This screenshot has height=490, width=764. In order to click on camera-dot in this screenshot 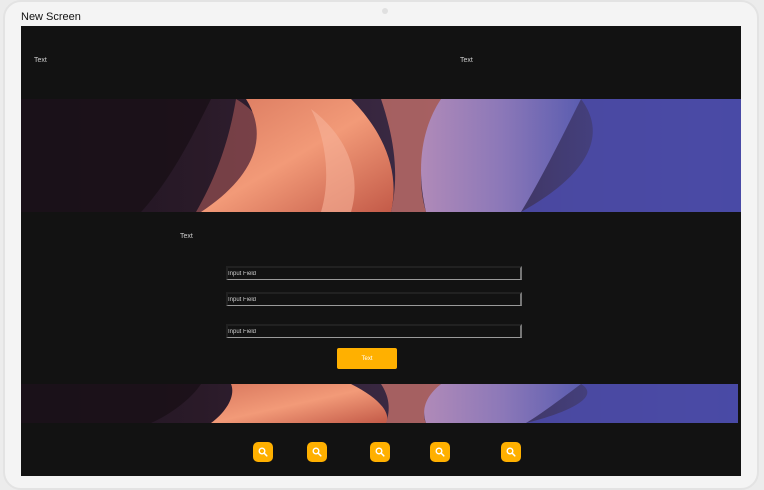, I will do `click(385, 11)`.